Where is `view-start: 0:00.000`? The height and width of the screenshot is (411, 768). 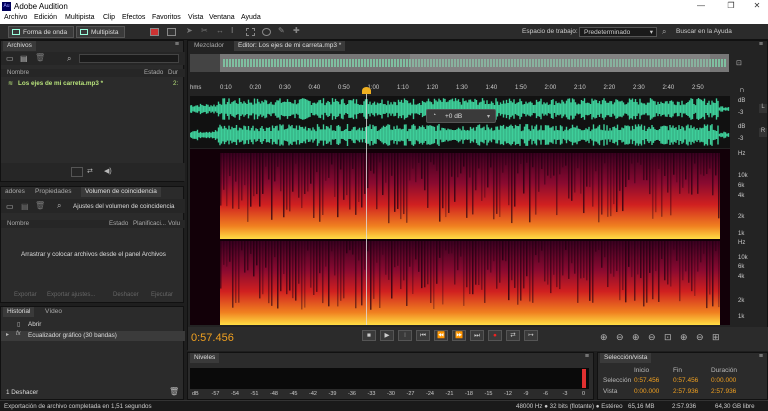
view-start: 0:00.000 is located at coordinates (646, 391).